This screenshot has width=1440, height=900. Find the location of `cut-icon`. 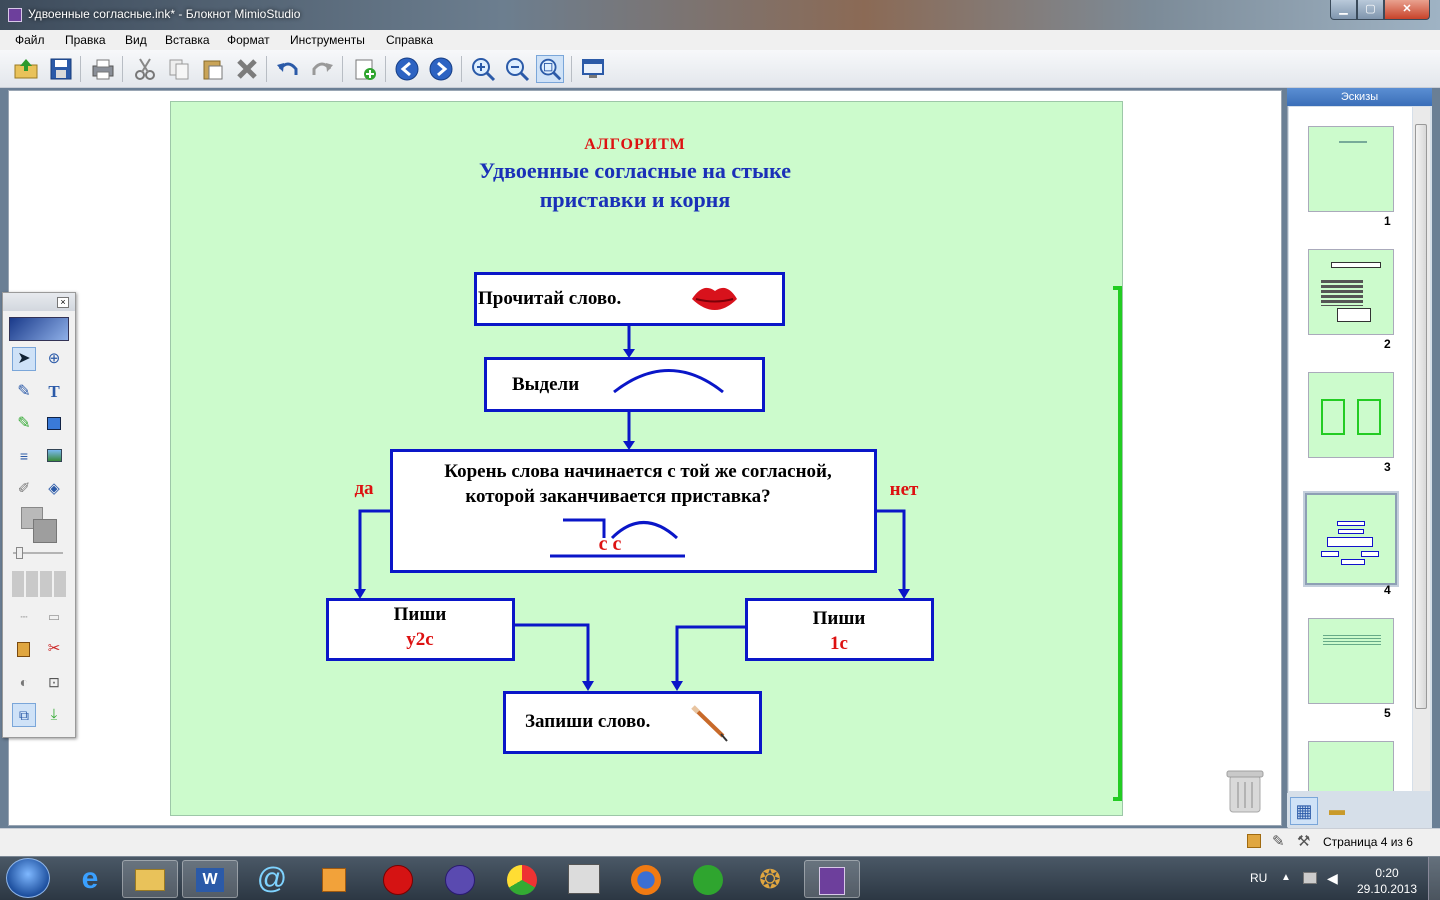

cut-icon is located at coordinates (145, 69).